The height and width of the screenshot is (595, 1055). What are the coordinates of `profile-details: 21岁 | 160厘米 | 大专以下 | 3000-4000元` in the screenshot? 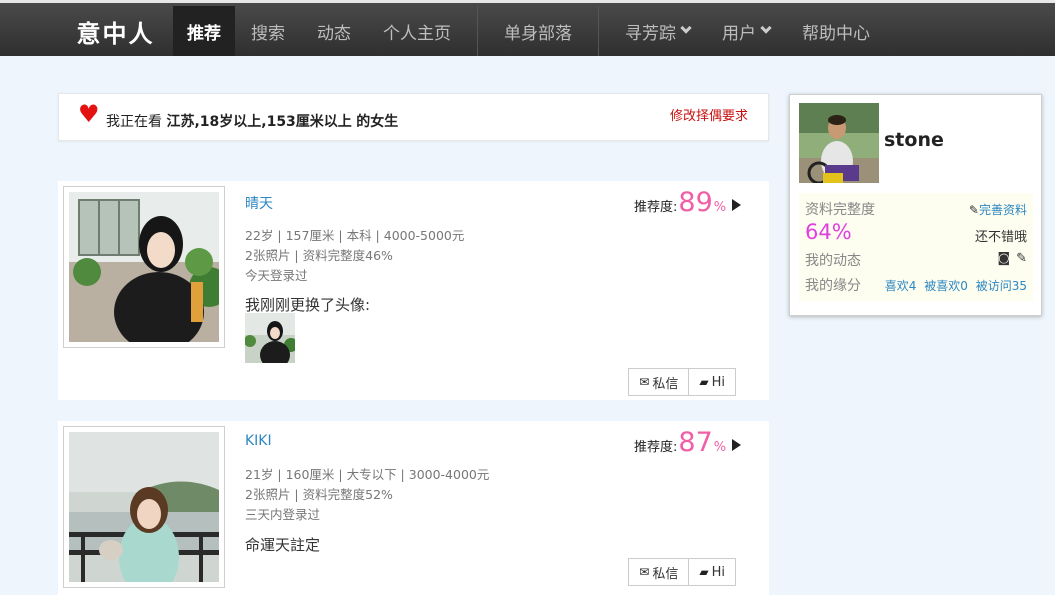 It's located at (367, 474).